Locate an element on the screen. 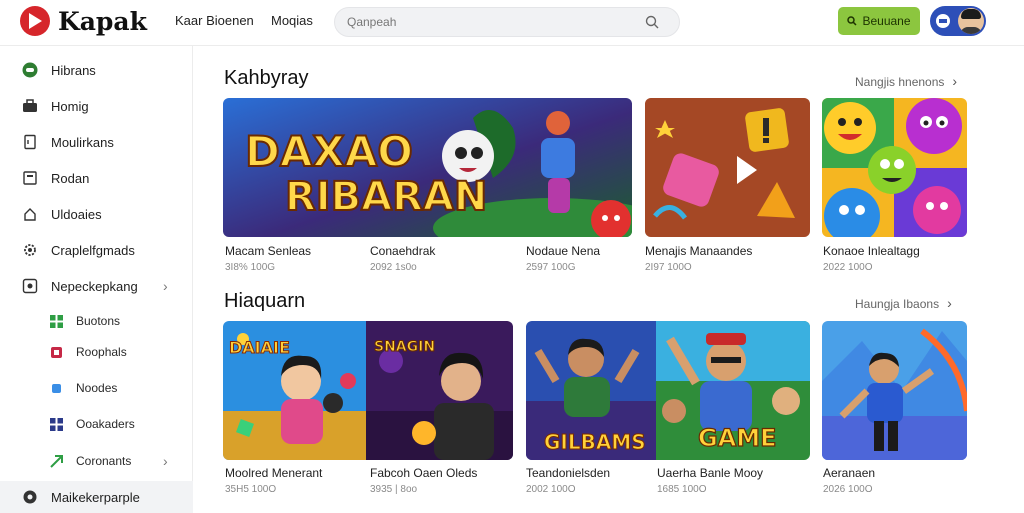 Image resolution: width=1024 pixels, height=513 pixels. game-card-meta: 2597 100G is located at coordinates (551, 267).